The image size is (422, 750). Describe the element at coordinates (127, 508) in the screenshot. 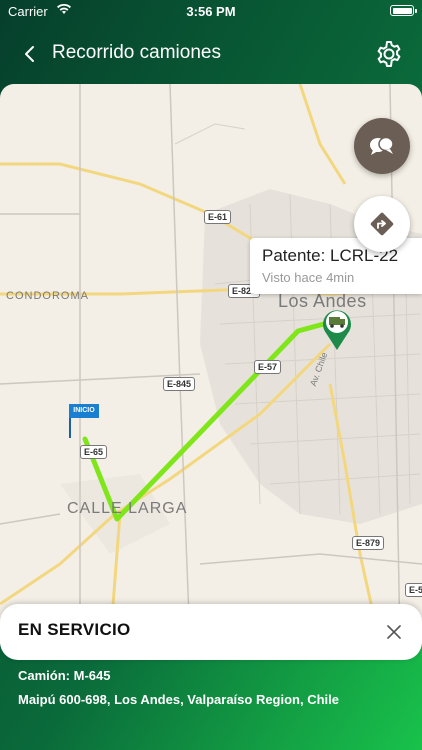

I see `place-label: CALLE LARGA` at that location.